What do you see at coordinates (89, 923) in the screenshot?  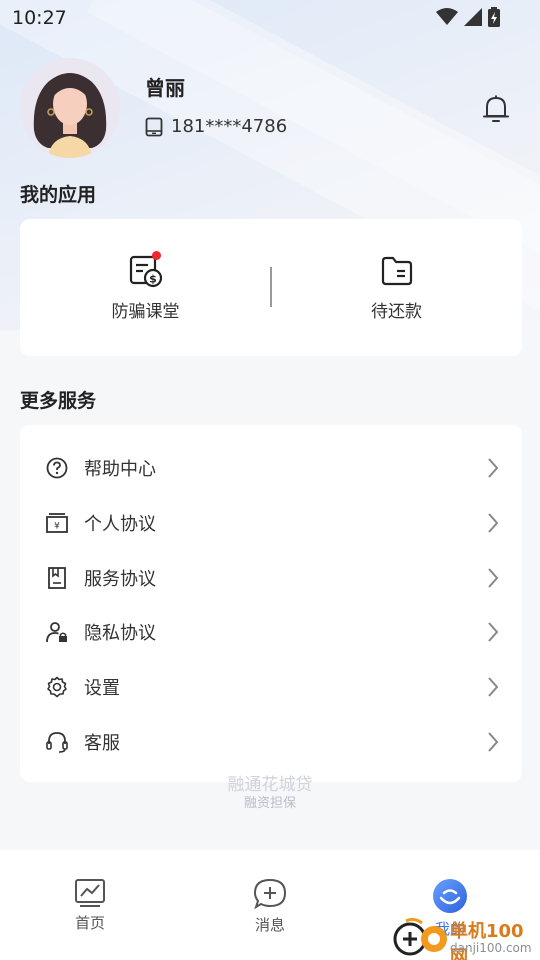 I see `tab-label: 首页` at bounding box center [89, 923].